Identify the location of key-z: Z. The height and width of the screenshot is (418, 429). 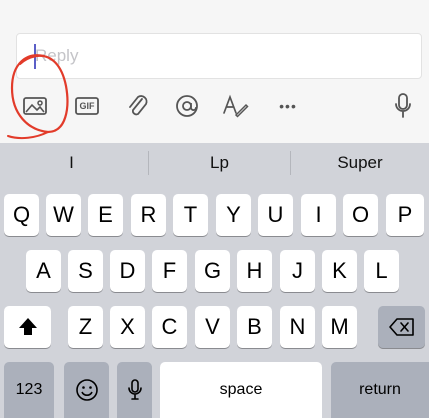
(85, 327).